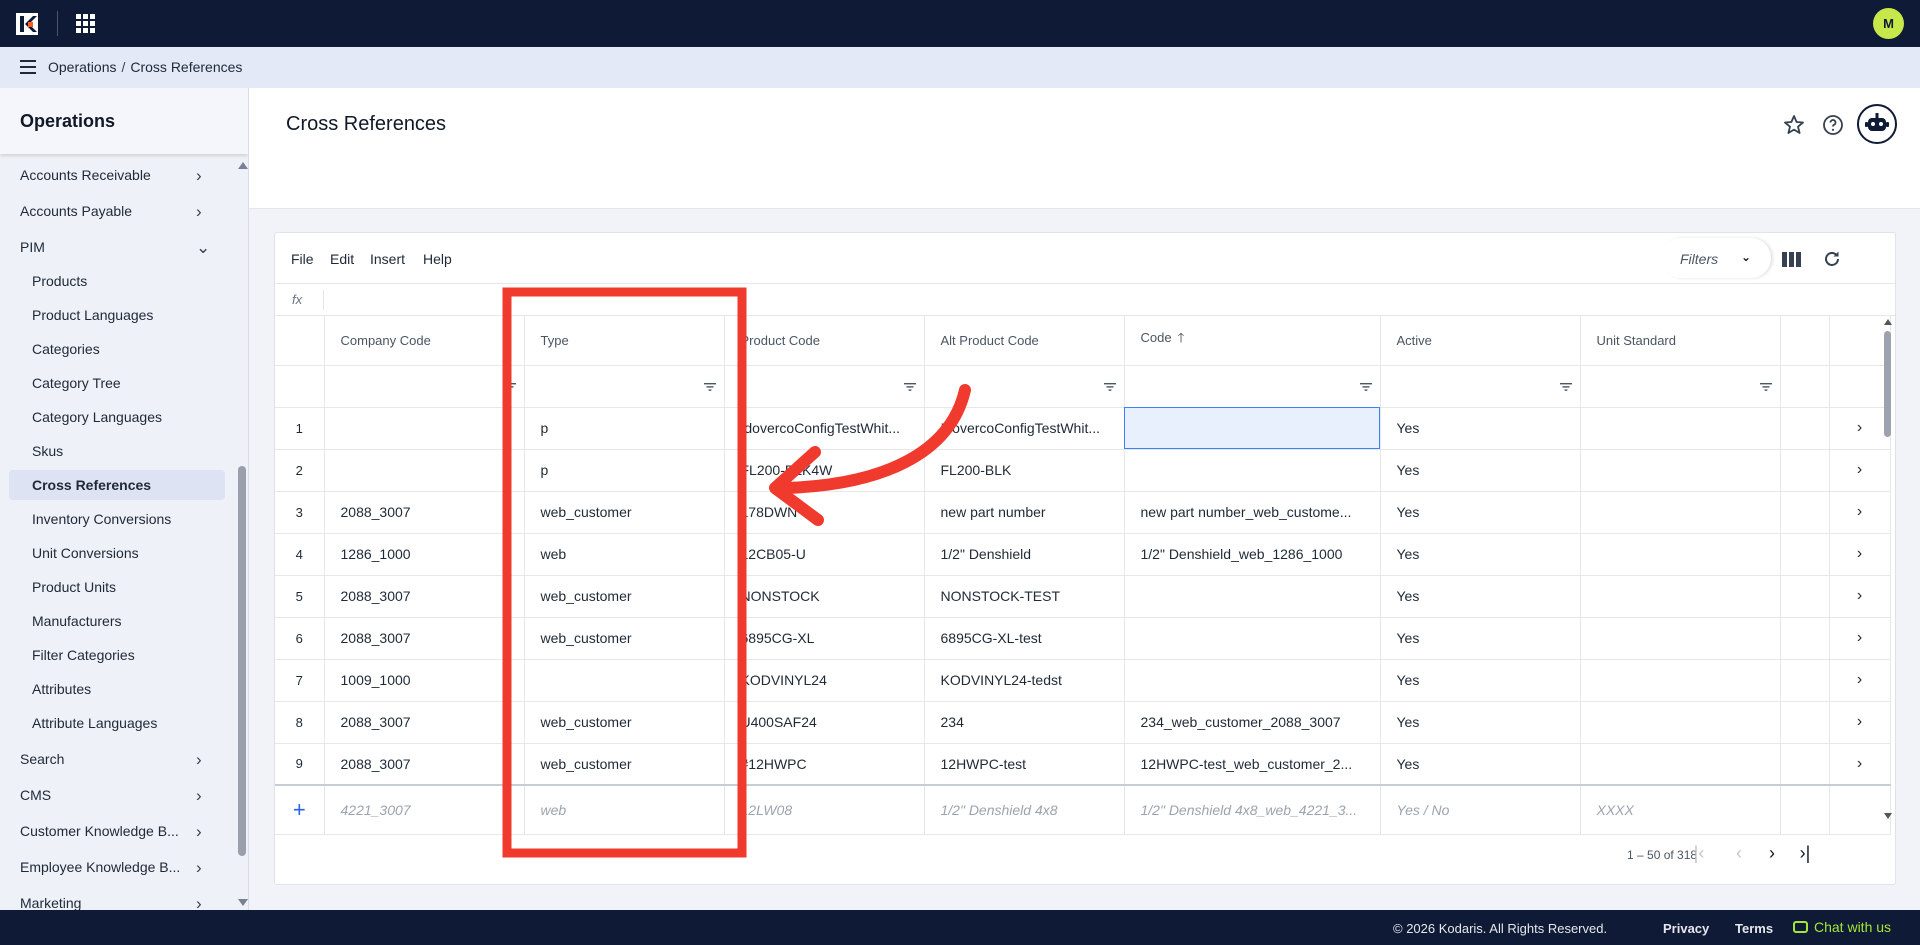 This screenshot has width=1920, height=945. What do you see at coordinates (113, 315) in the screenshot?
I see `sidebar-item: Product Languages` at bounding box center [113, 315].